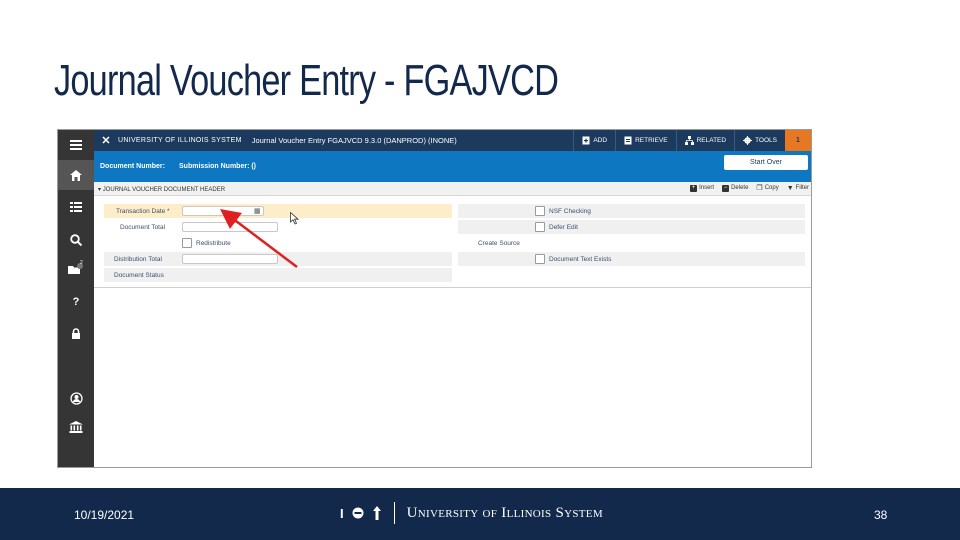 This screenshot has height=540, width=960. Describe the element at coordinates (504, 512) in the screenshot. I see `footer-logo-text: University of Illinois System` at that location.